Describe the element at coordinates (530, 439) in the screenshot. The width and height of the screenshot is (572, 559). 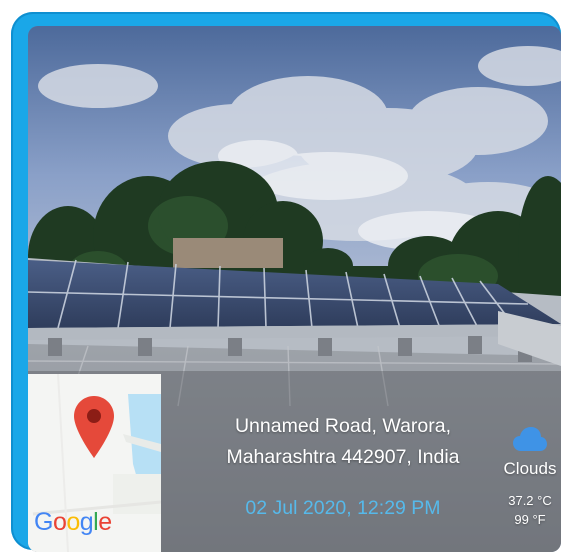
I see `cloud-icon` at that location.